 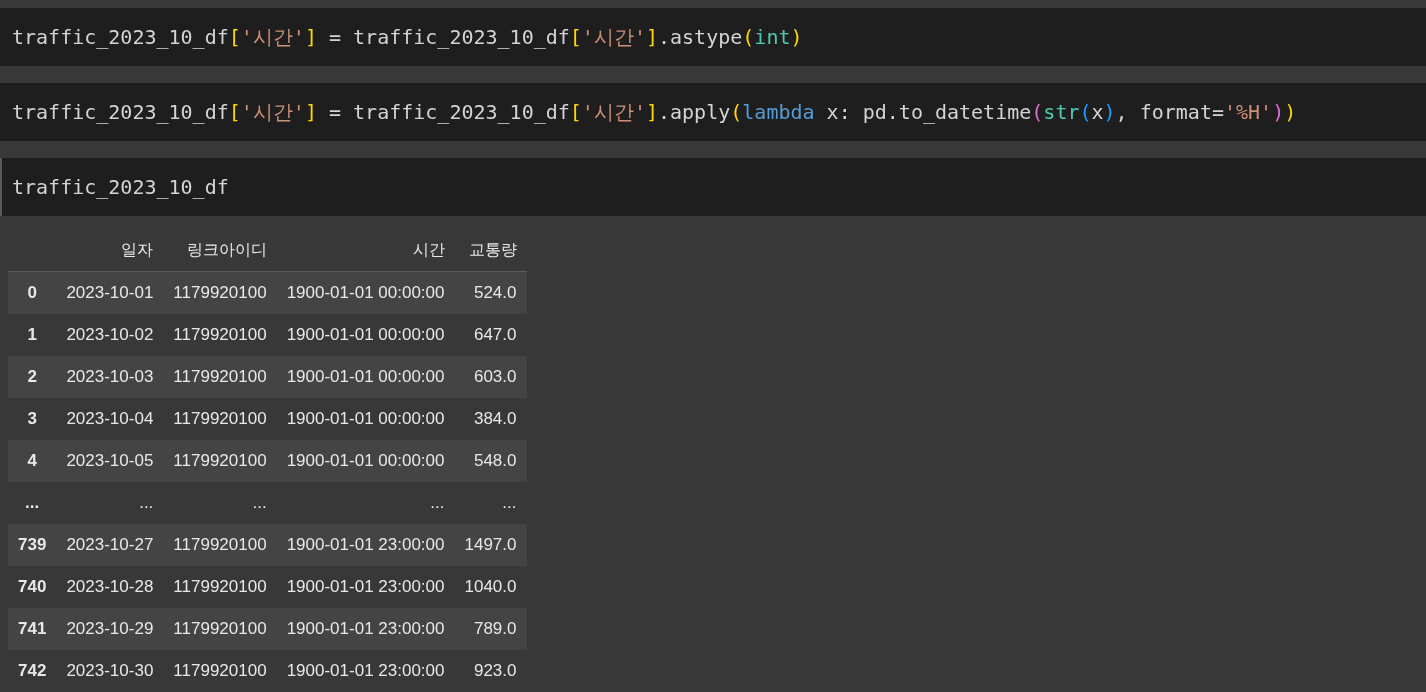 What do you see at coordinates (110, 545) in the screenshot?
I see `table-cell: 2023-10-27` at bounding box center [110, 545].